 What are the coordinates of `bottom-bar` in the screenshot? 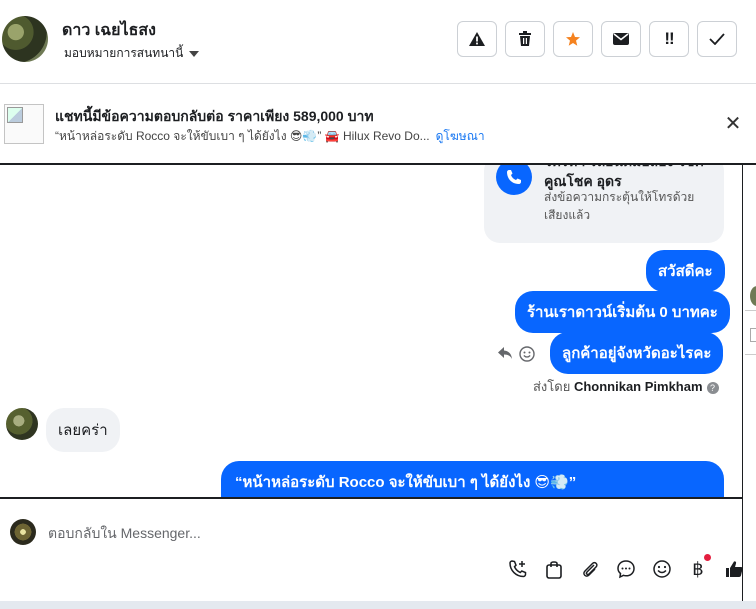 It's located at (378, 605).